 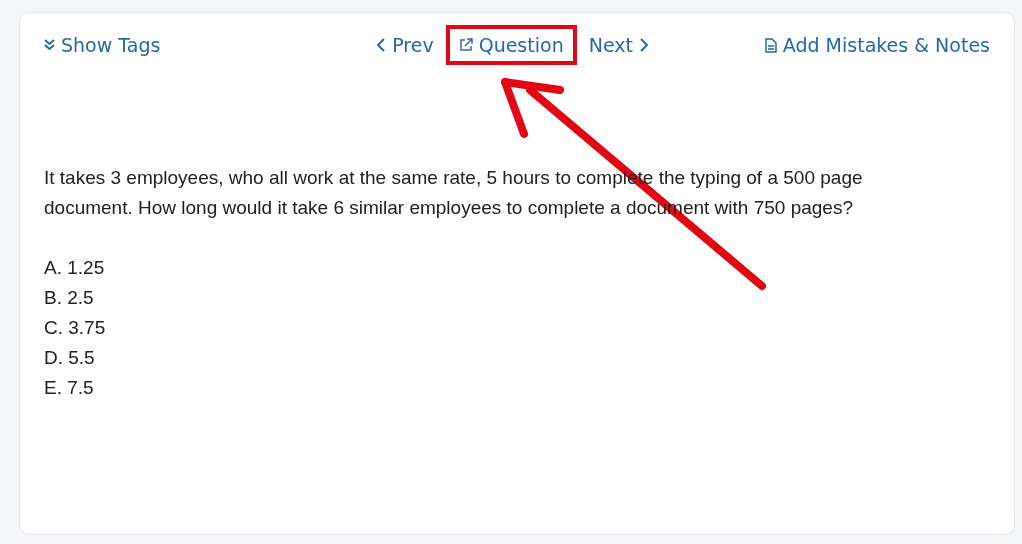 What do you see at coordinates (511, 45) in the screenshot?
I see `question-link: Question` at bounding box center [511, 45].